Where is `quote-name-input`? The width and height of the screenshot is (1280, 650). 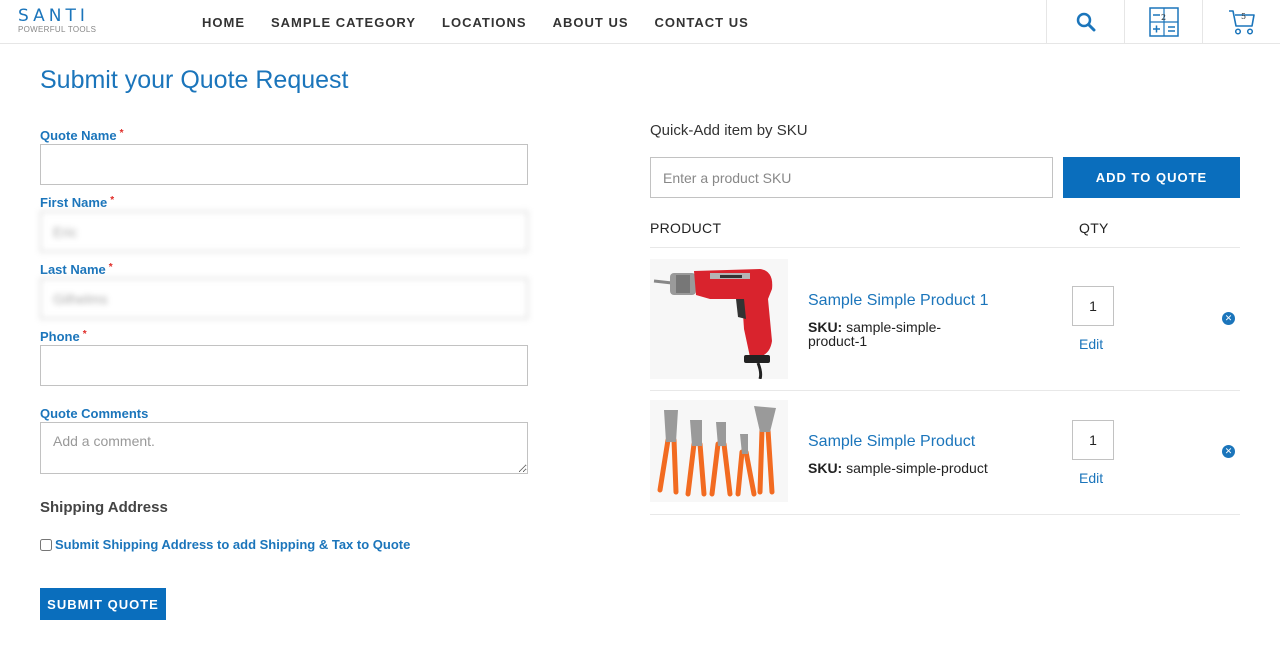
quote-name-input is located at coordinates (284, 164).